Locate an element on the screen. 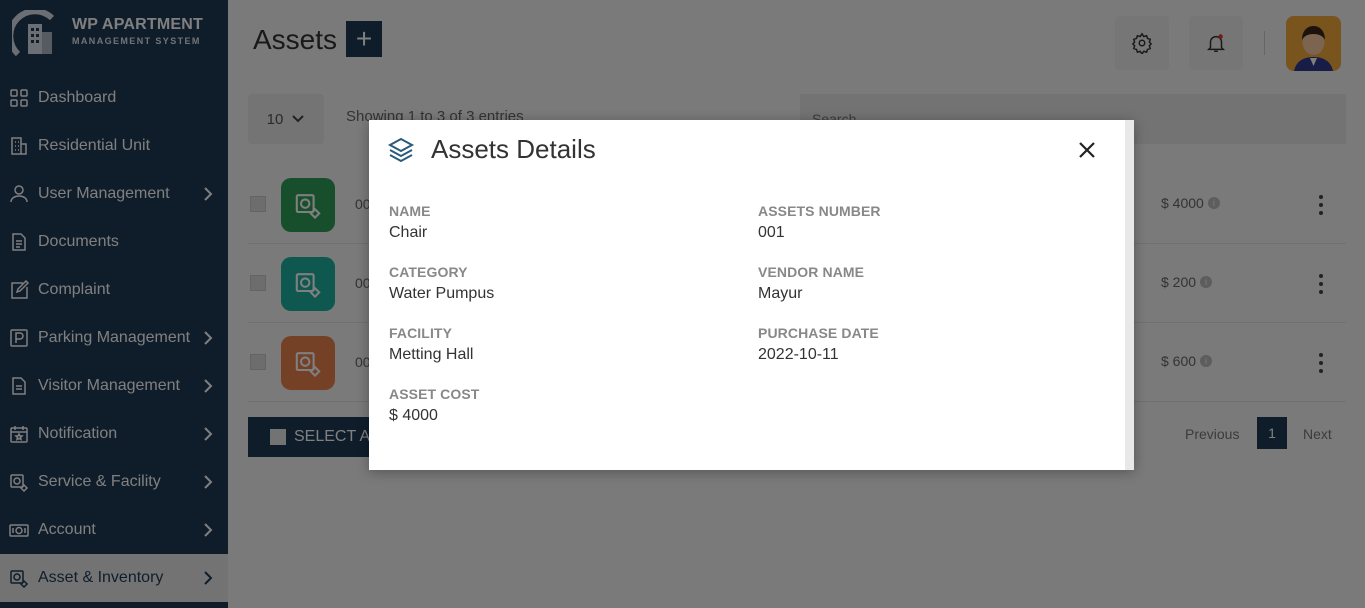 The width and height of the screenshot is (1365, 608). field-name: NAME Chair is located at coordinates (410, 222).